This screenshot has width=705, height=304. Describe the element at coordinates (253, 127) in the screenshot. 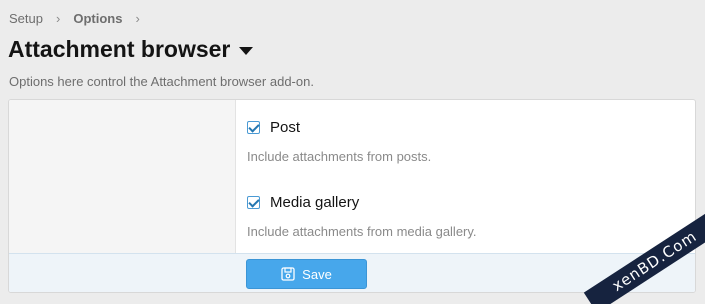

I see `post-checkbox` at that location.